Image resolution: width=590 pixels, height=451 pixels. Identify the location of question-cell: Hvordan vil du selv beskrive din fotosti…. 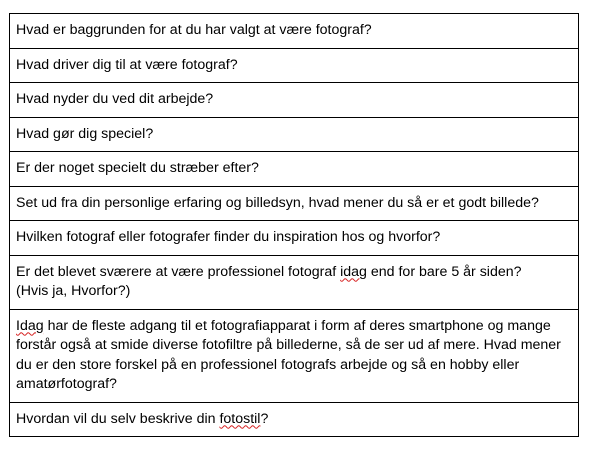
(294, 419).